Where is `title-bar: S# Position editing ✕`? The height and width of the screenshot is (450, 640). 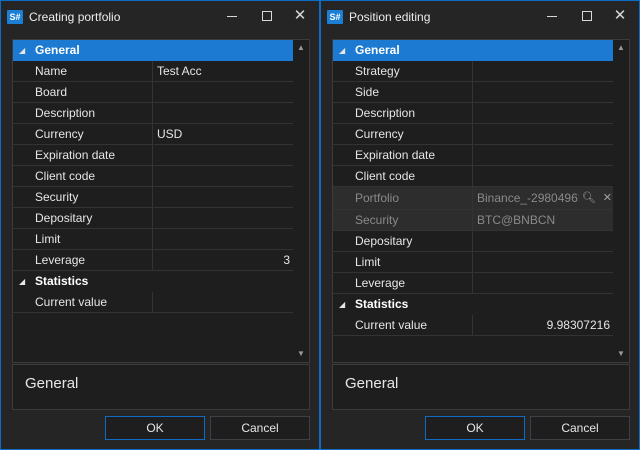 title-bar: S# Position editing ✕ is located at coordinates (480, 17).